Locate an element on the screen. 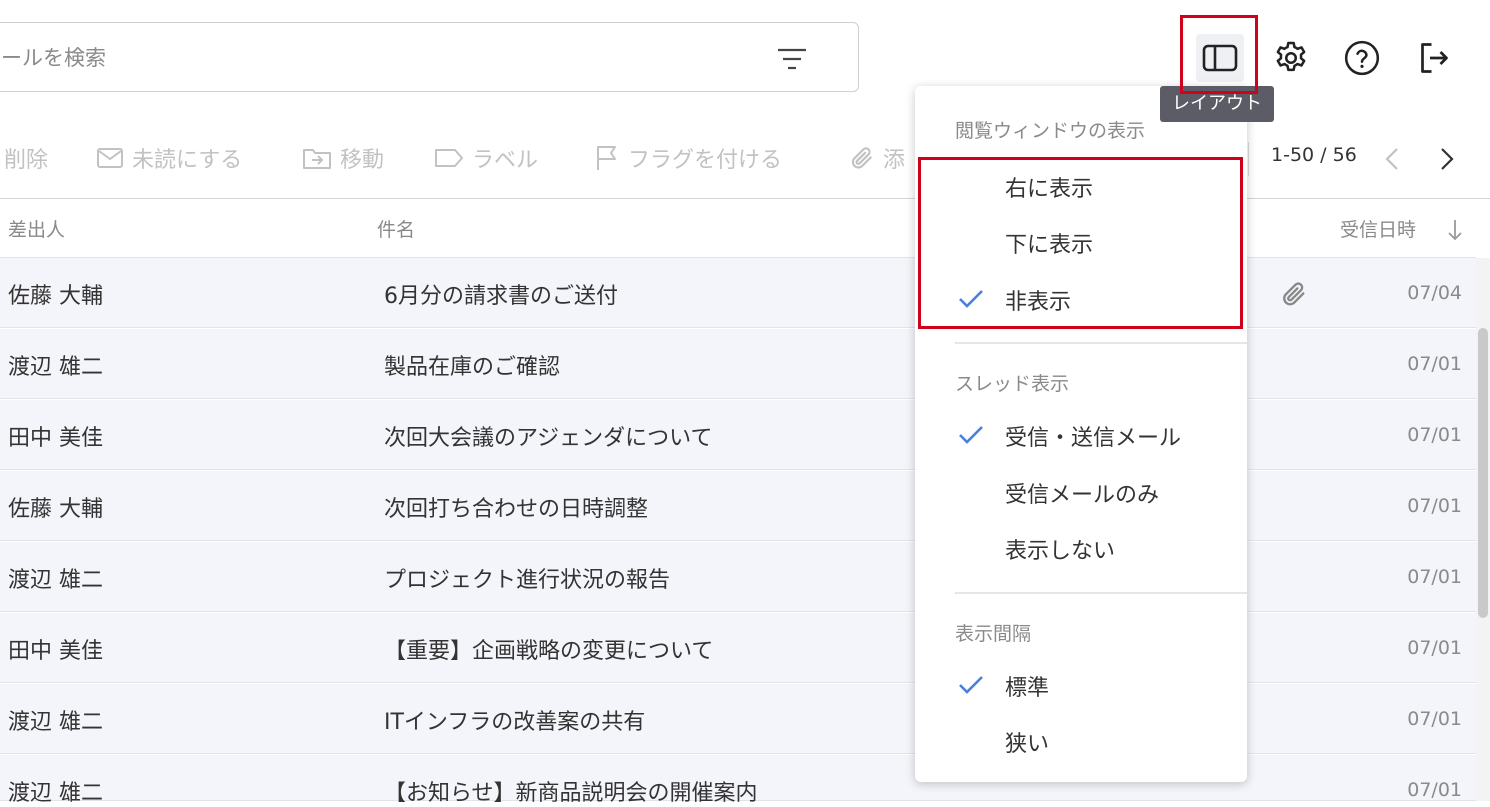 The width and height of the screenshot is (1490, 807). chevron-left-icon is located at coordinates (1391, 159).